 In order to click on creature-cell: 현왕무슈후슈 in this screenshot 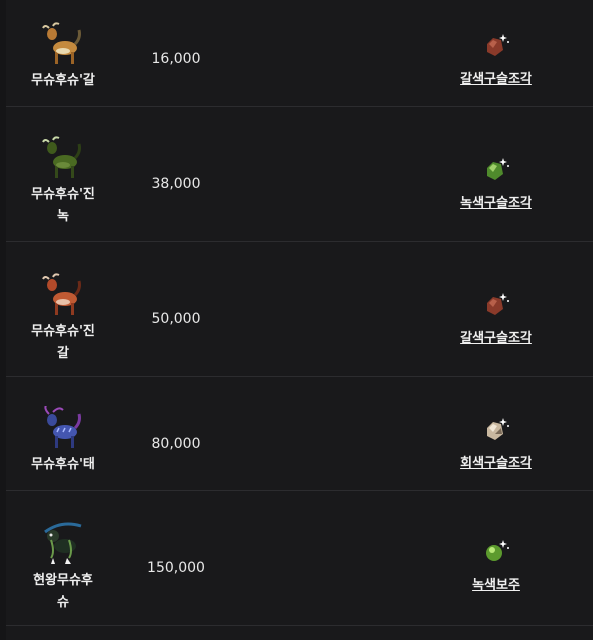, I will do `click(63, 568)`.